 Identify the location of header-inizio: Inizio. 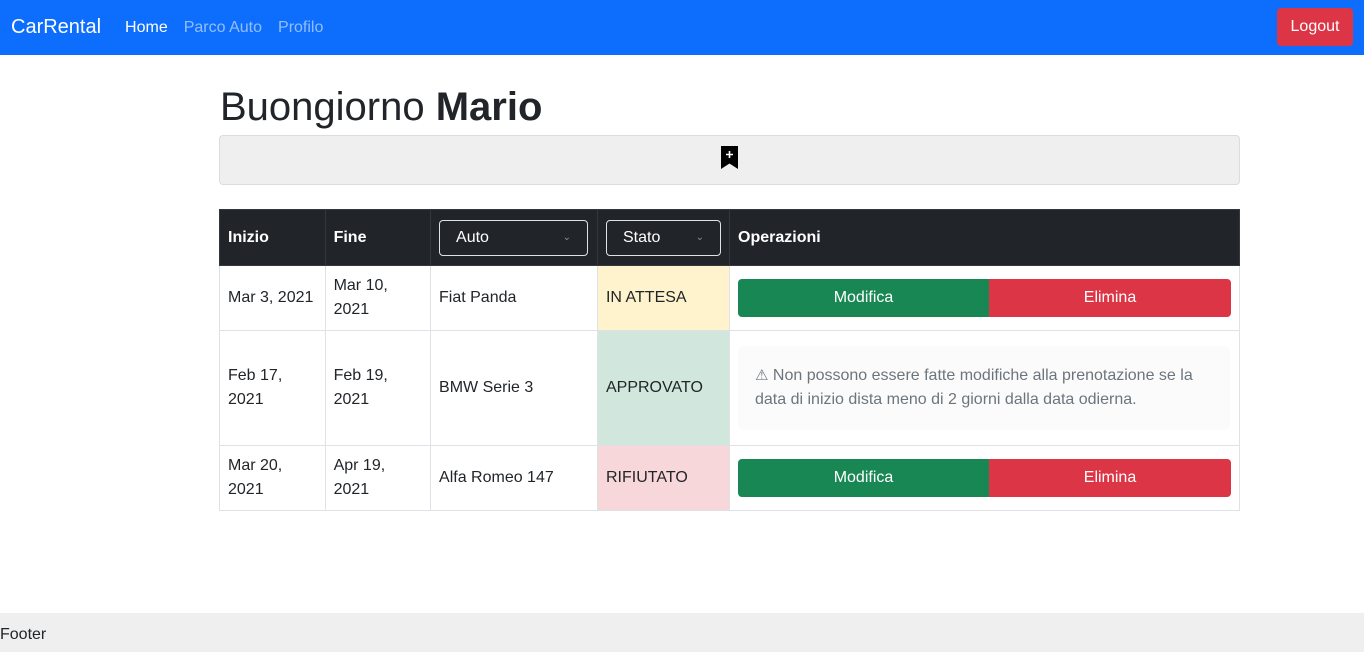
(272, 237).